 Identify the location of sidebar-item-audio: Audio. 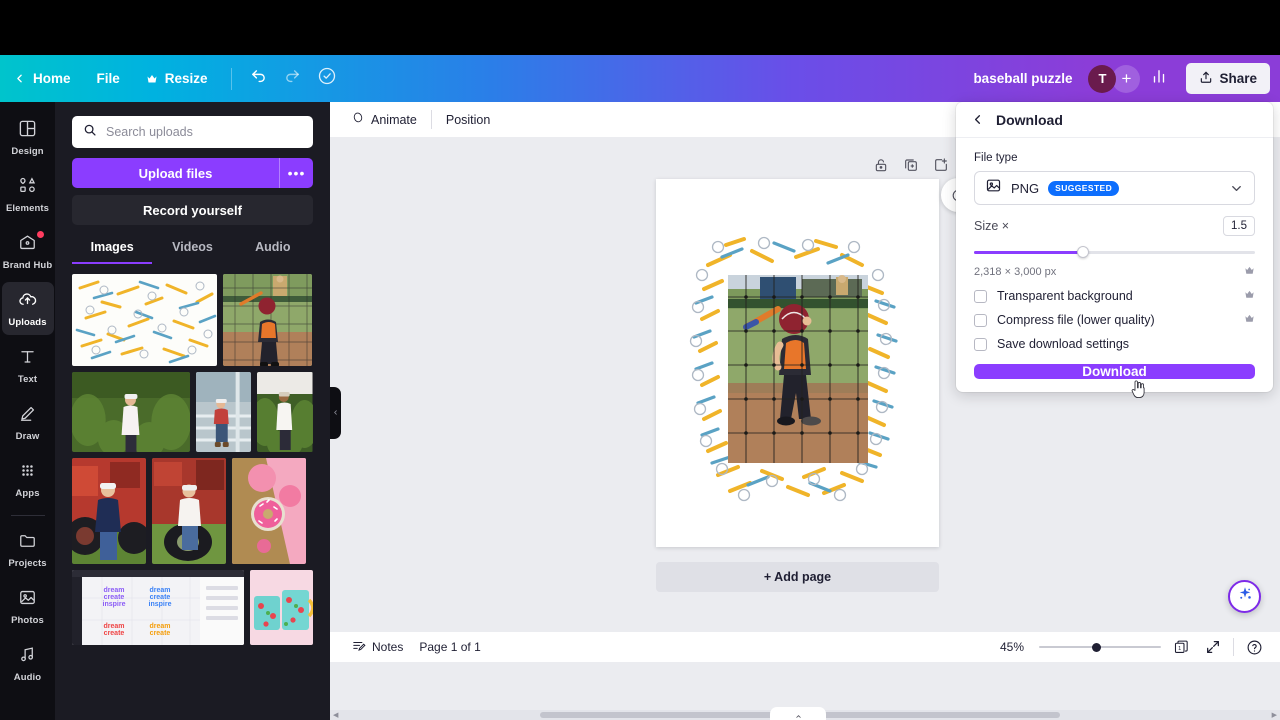
(28, 663).